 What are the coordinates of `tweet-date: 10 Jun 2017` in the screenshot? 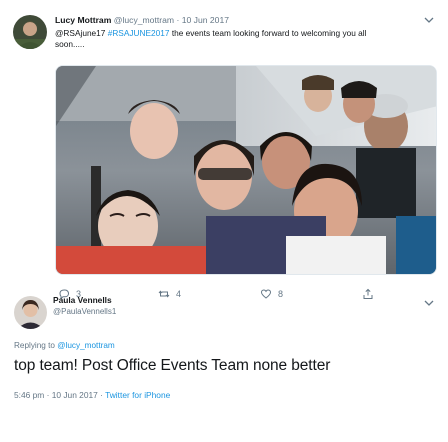 It's located at (205, 20).